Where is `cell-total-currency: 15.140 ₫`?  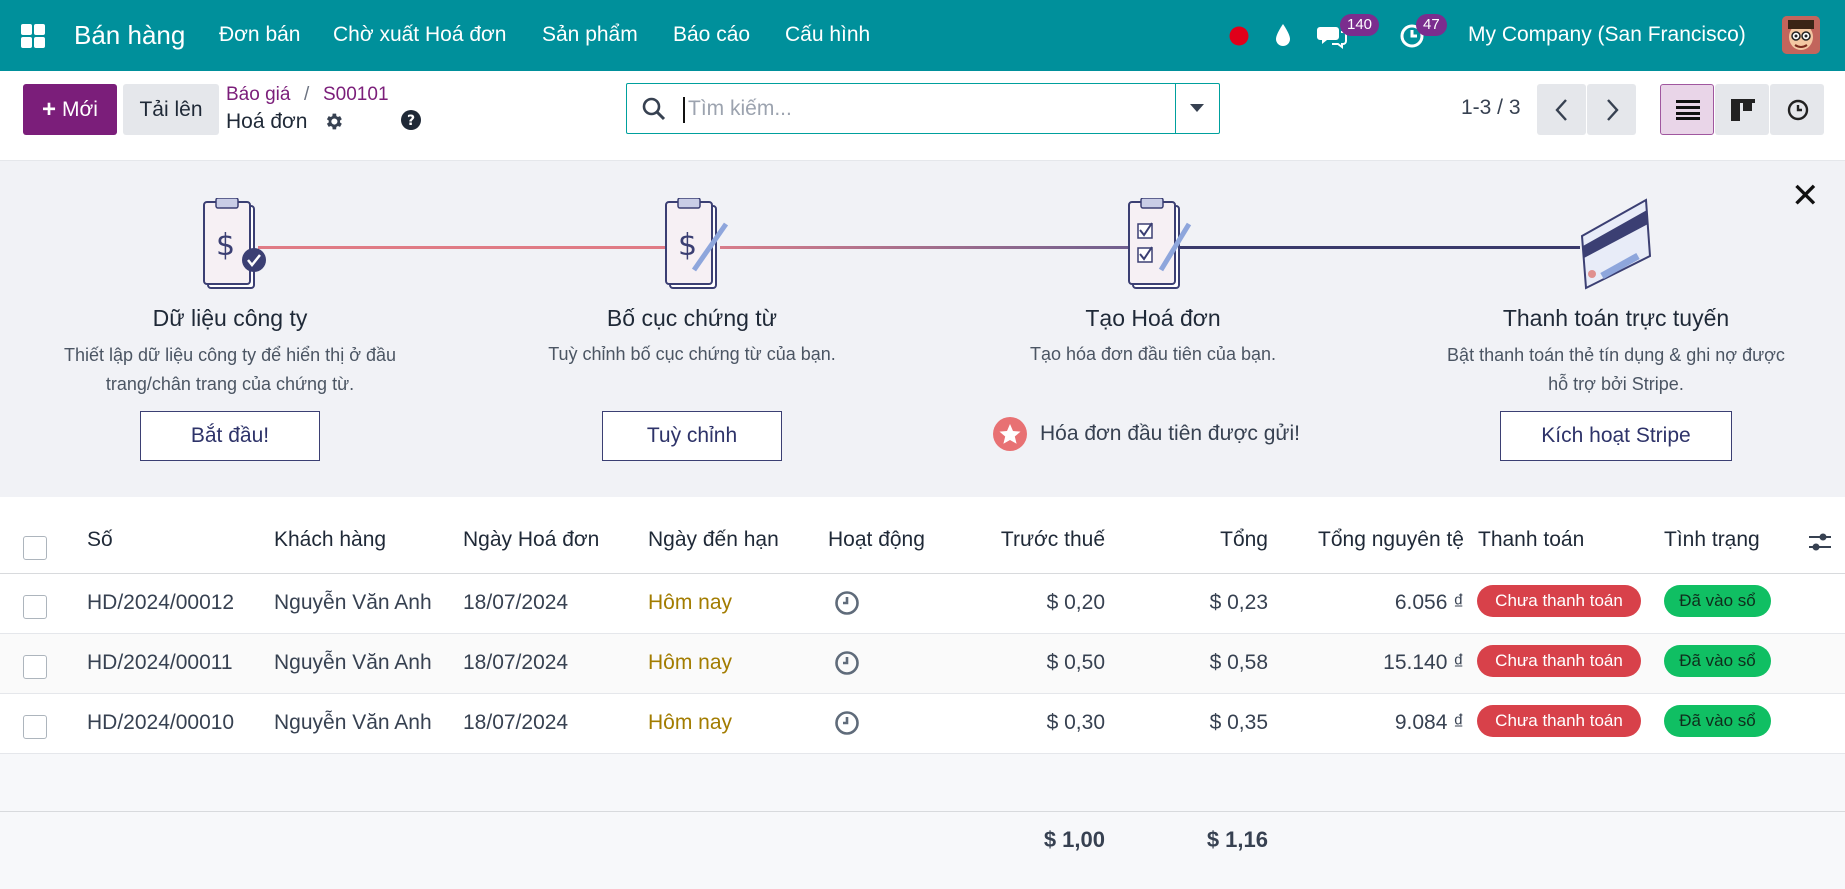
cell-total-currency: 15.140 ₫ is located at coordinates (1423, 662).